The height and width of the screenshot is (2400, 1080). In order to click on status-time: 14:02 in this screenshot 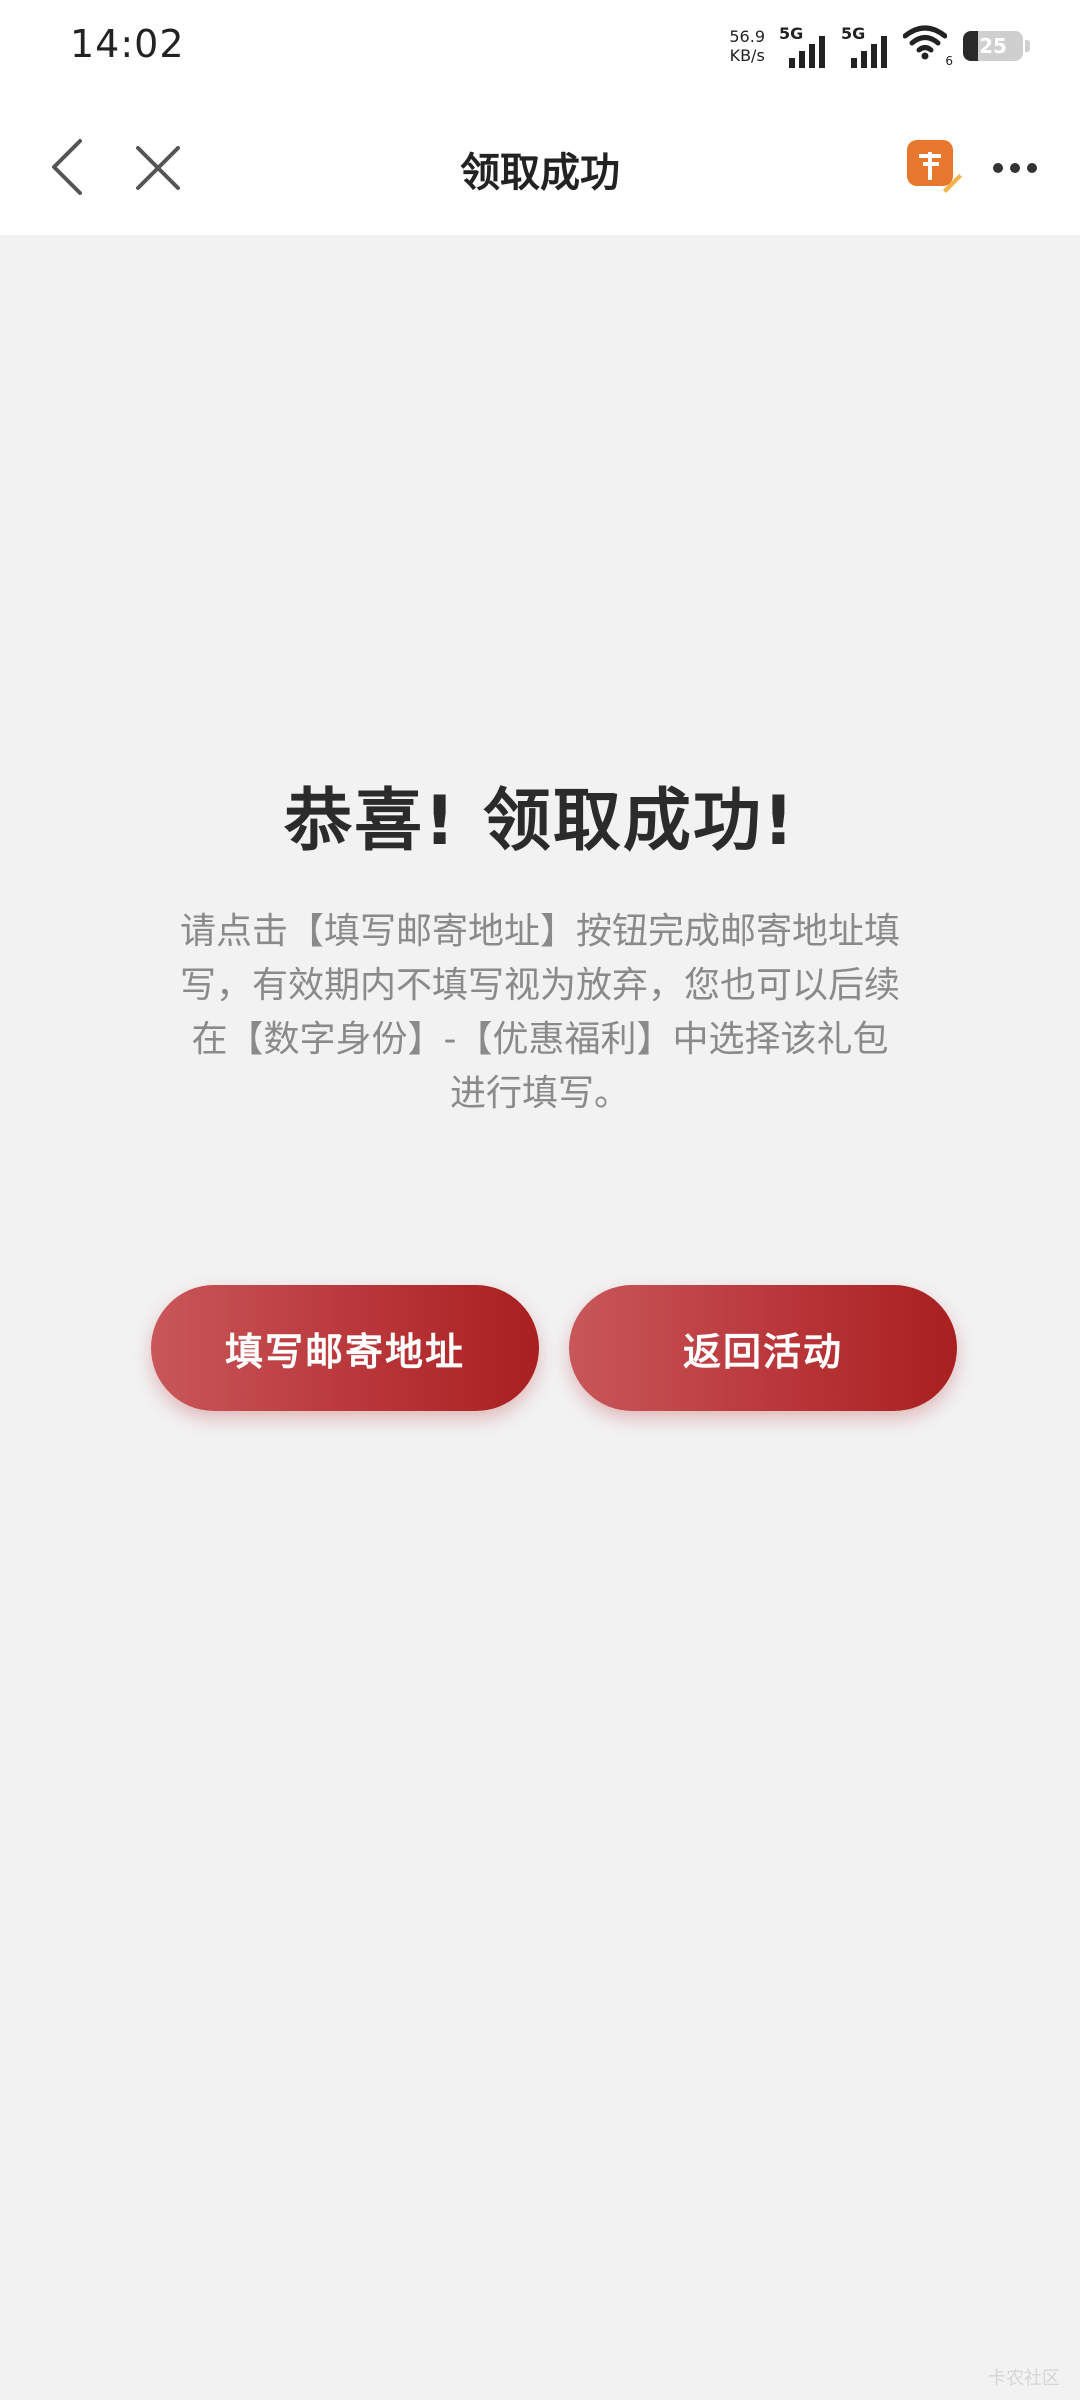, I will do `click(127, 44)`.